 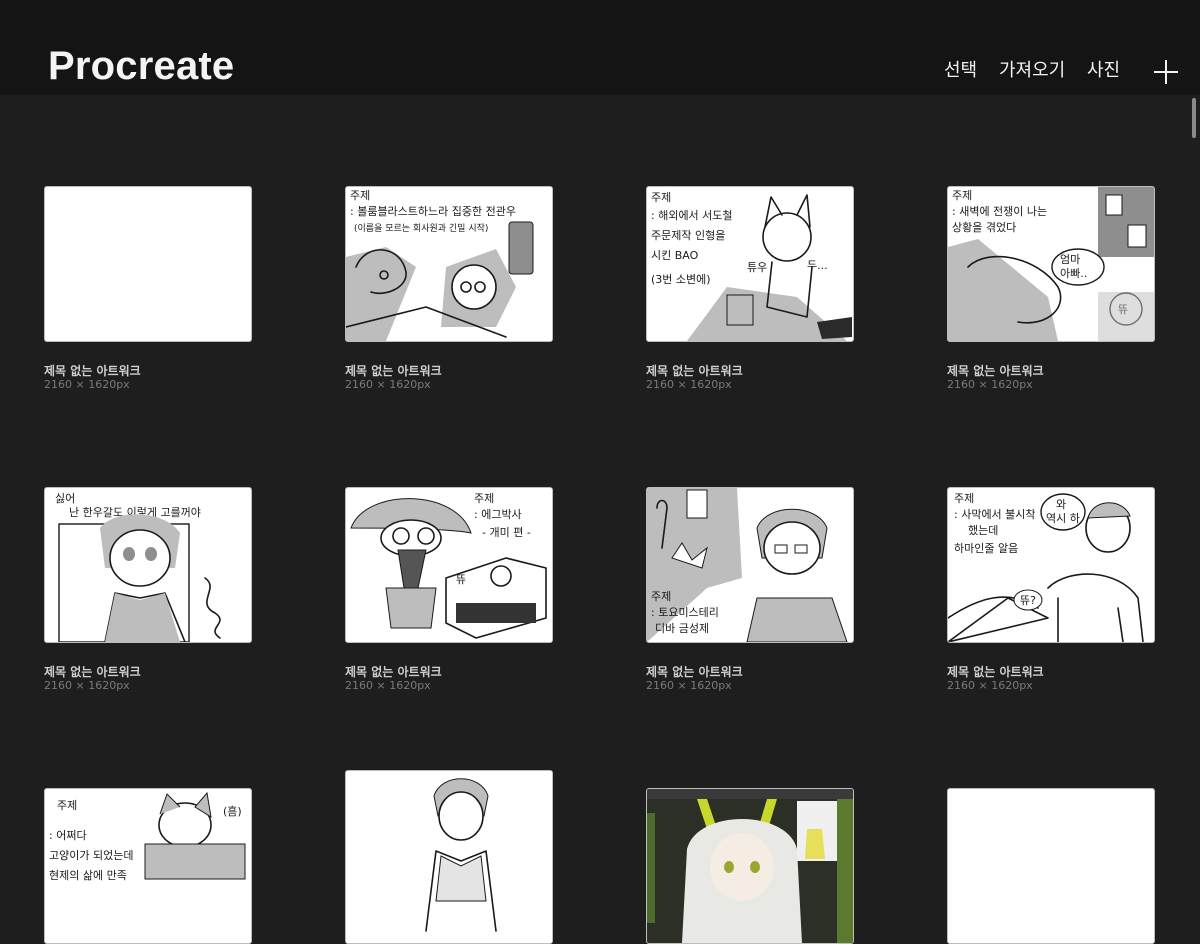 What do you see at coordinates (1032, 71) in the screenshot?
I see `import-button: 가져오기` at bounding box center [1032, 71].